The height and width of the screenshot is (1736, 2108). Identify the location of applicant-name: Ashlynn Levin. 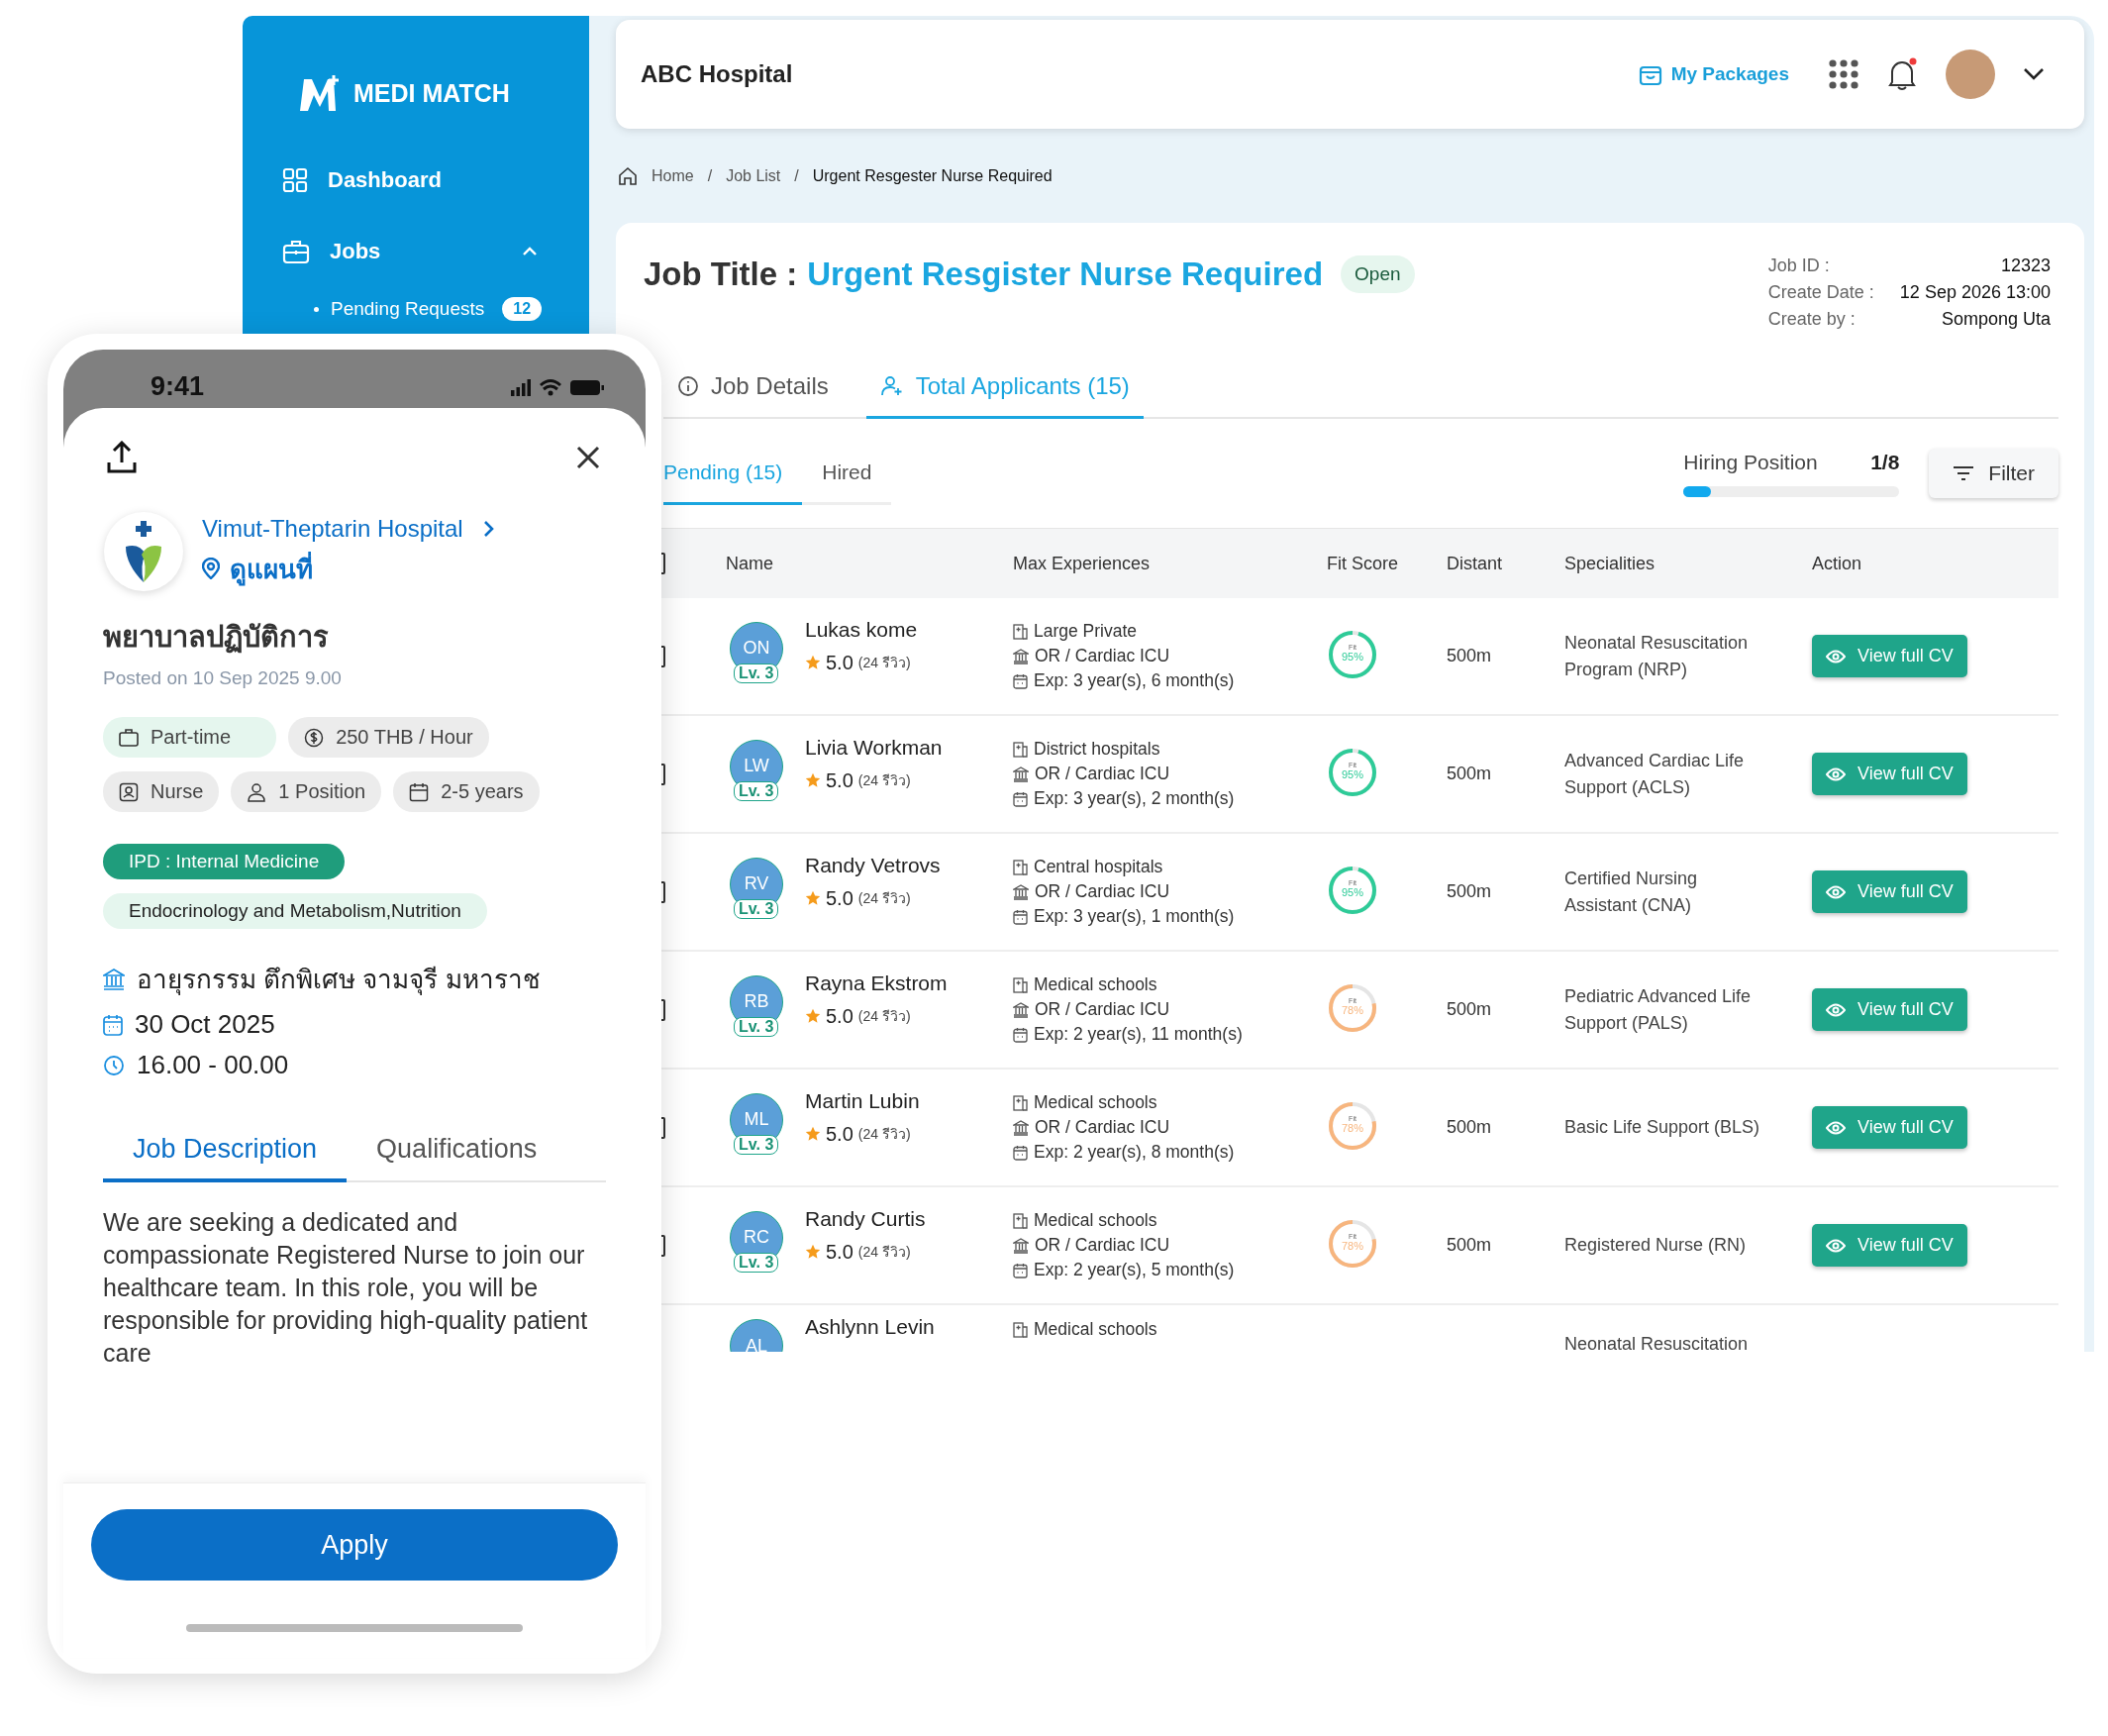
(870, 1327).